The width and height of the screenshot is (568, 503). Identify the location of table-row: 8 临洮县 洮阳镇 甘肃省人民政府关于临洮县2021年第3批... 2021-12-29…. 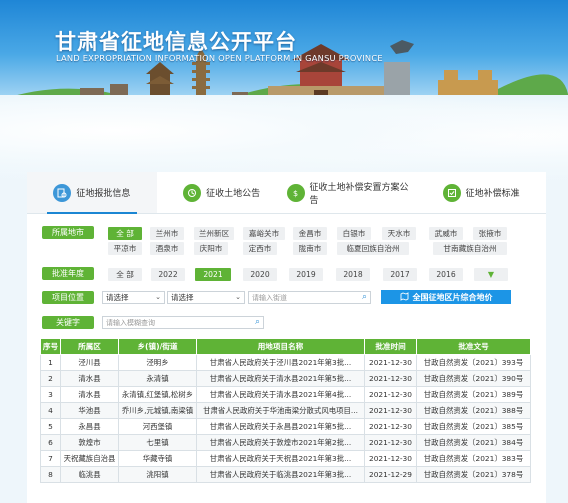
(285, 474).